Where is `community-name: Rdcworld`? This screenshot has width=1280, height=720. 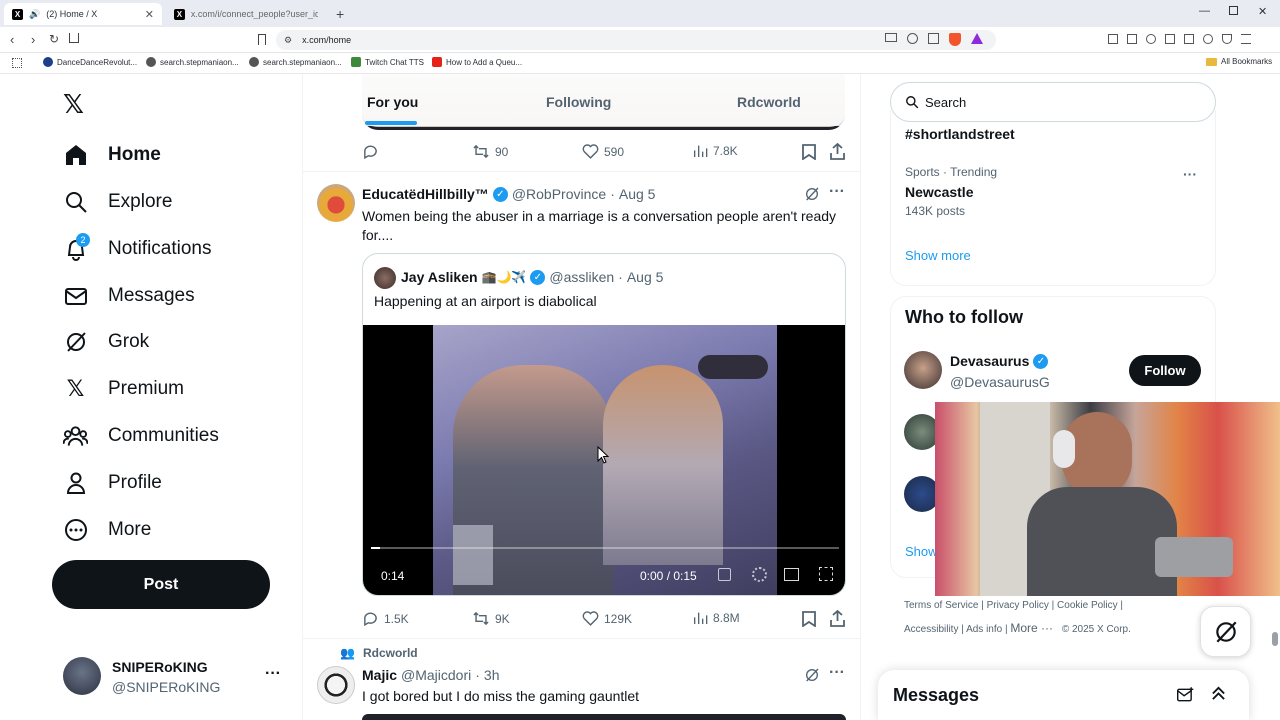 community-name: Rdcworld is located at coordinates (390, 653).